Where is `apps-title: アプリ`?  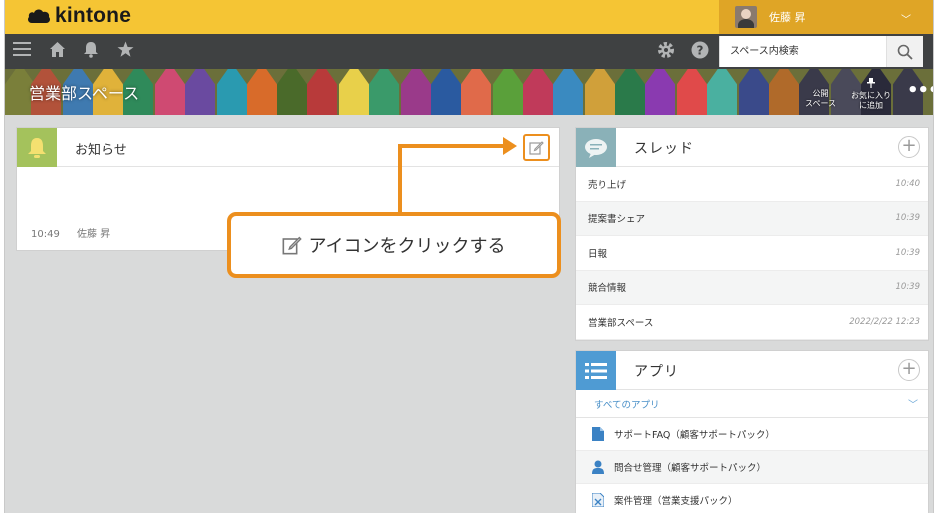
apps-title: アプリ is located at coordinates (656, 372).